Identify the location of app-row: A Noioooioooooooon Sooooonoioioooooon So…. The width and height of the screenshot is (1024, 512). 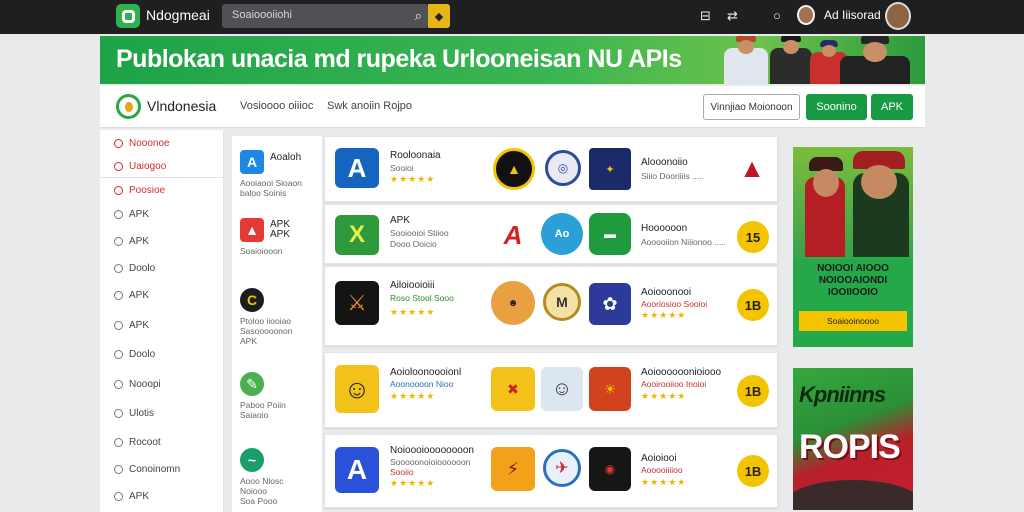
(551, 471).